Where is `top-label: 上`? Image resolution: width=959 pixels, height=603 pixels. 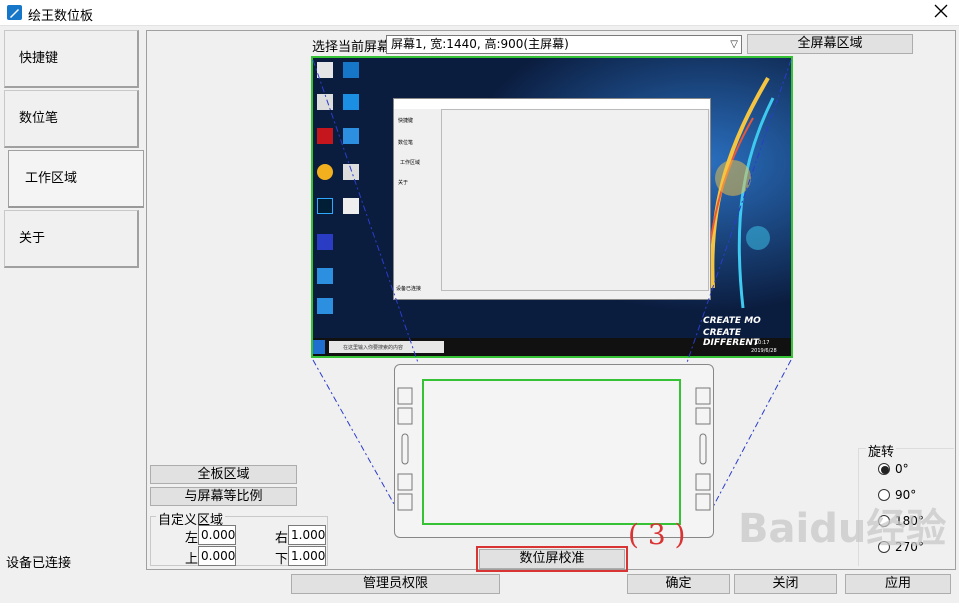
top-label: 上 is located at coordinates (192, 559).